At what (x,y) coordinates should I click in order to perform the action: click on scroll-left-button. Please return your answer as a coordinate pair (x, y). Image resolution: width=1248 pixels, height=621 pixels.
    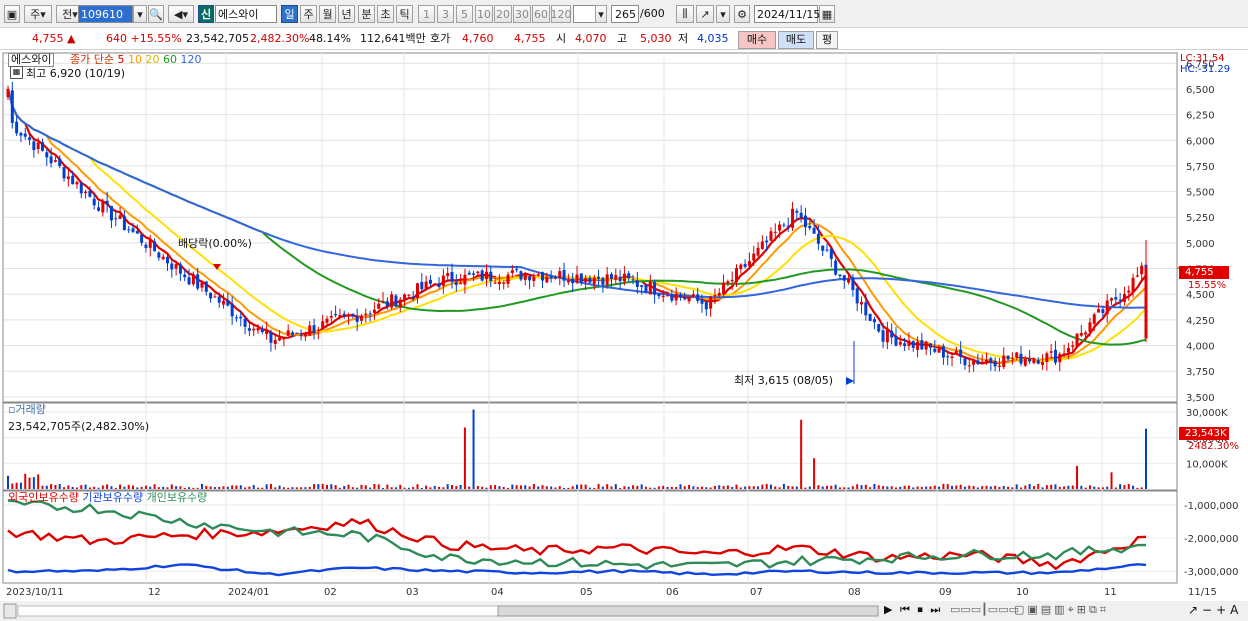
    Looking at the image, I should click on (10, 611).